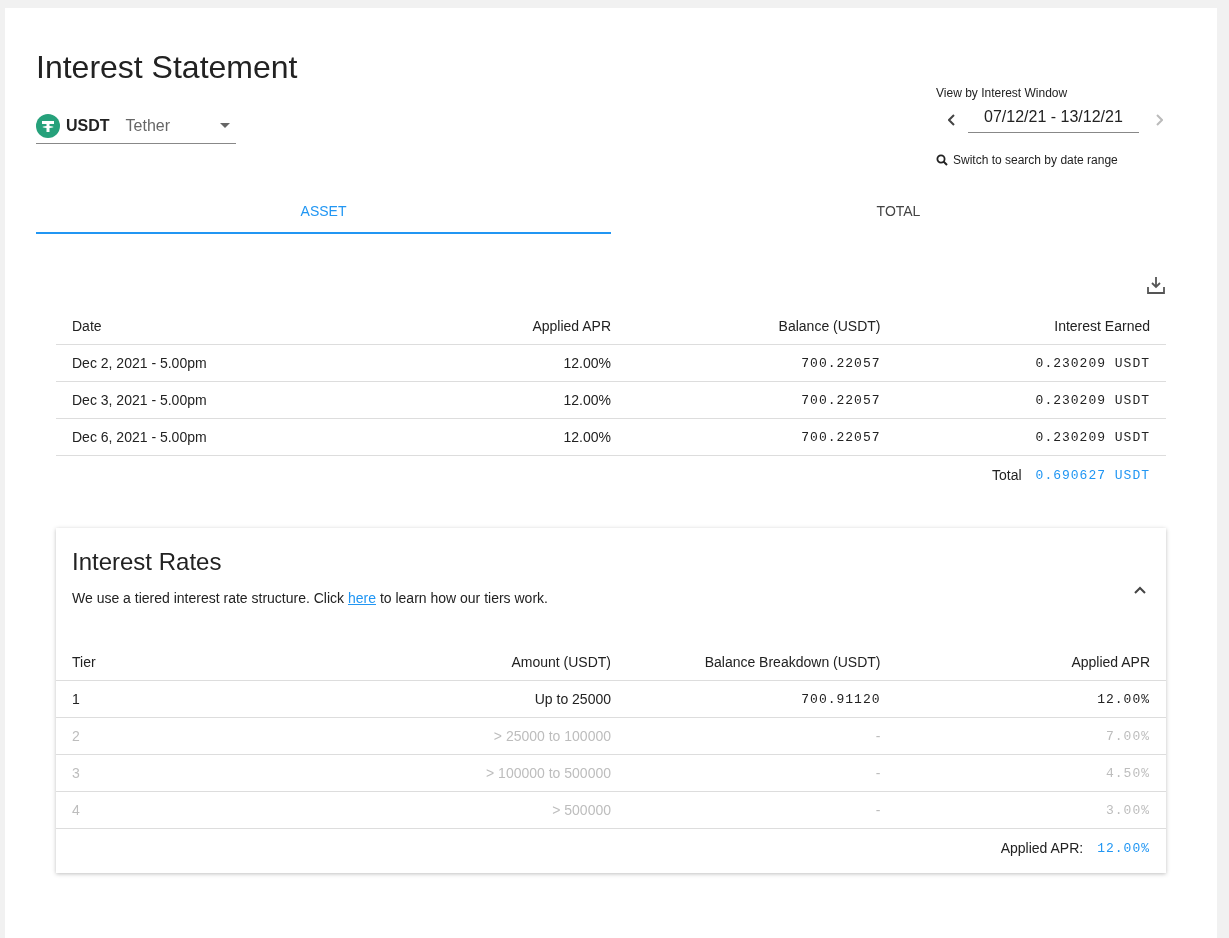 Image resolution: width=1229 pixels, height=938 pixels. I want to click on table-cell-text: 1, so click(76, 699).